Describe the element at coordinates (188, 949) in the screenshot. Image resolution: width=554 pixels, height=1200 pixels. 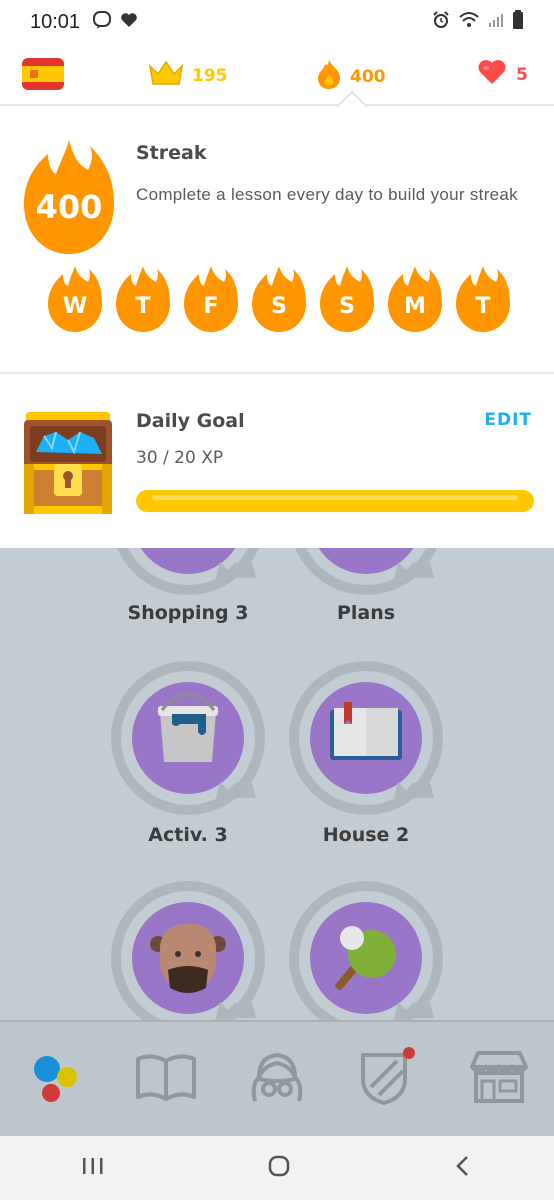
I see `skill-person` at that location.